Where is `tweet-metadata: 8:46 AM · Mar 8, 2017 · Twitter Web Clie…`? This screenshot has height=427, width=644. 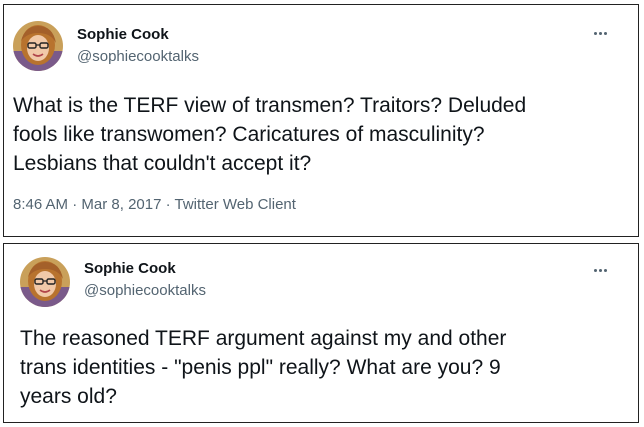 tweet-metadata: 8:46 AM · Mar 8, 2017 · Twitter Web Clie… is located at coordinates (154, 204).